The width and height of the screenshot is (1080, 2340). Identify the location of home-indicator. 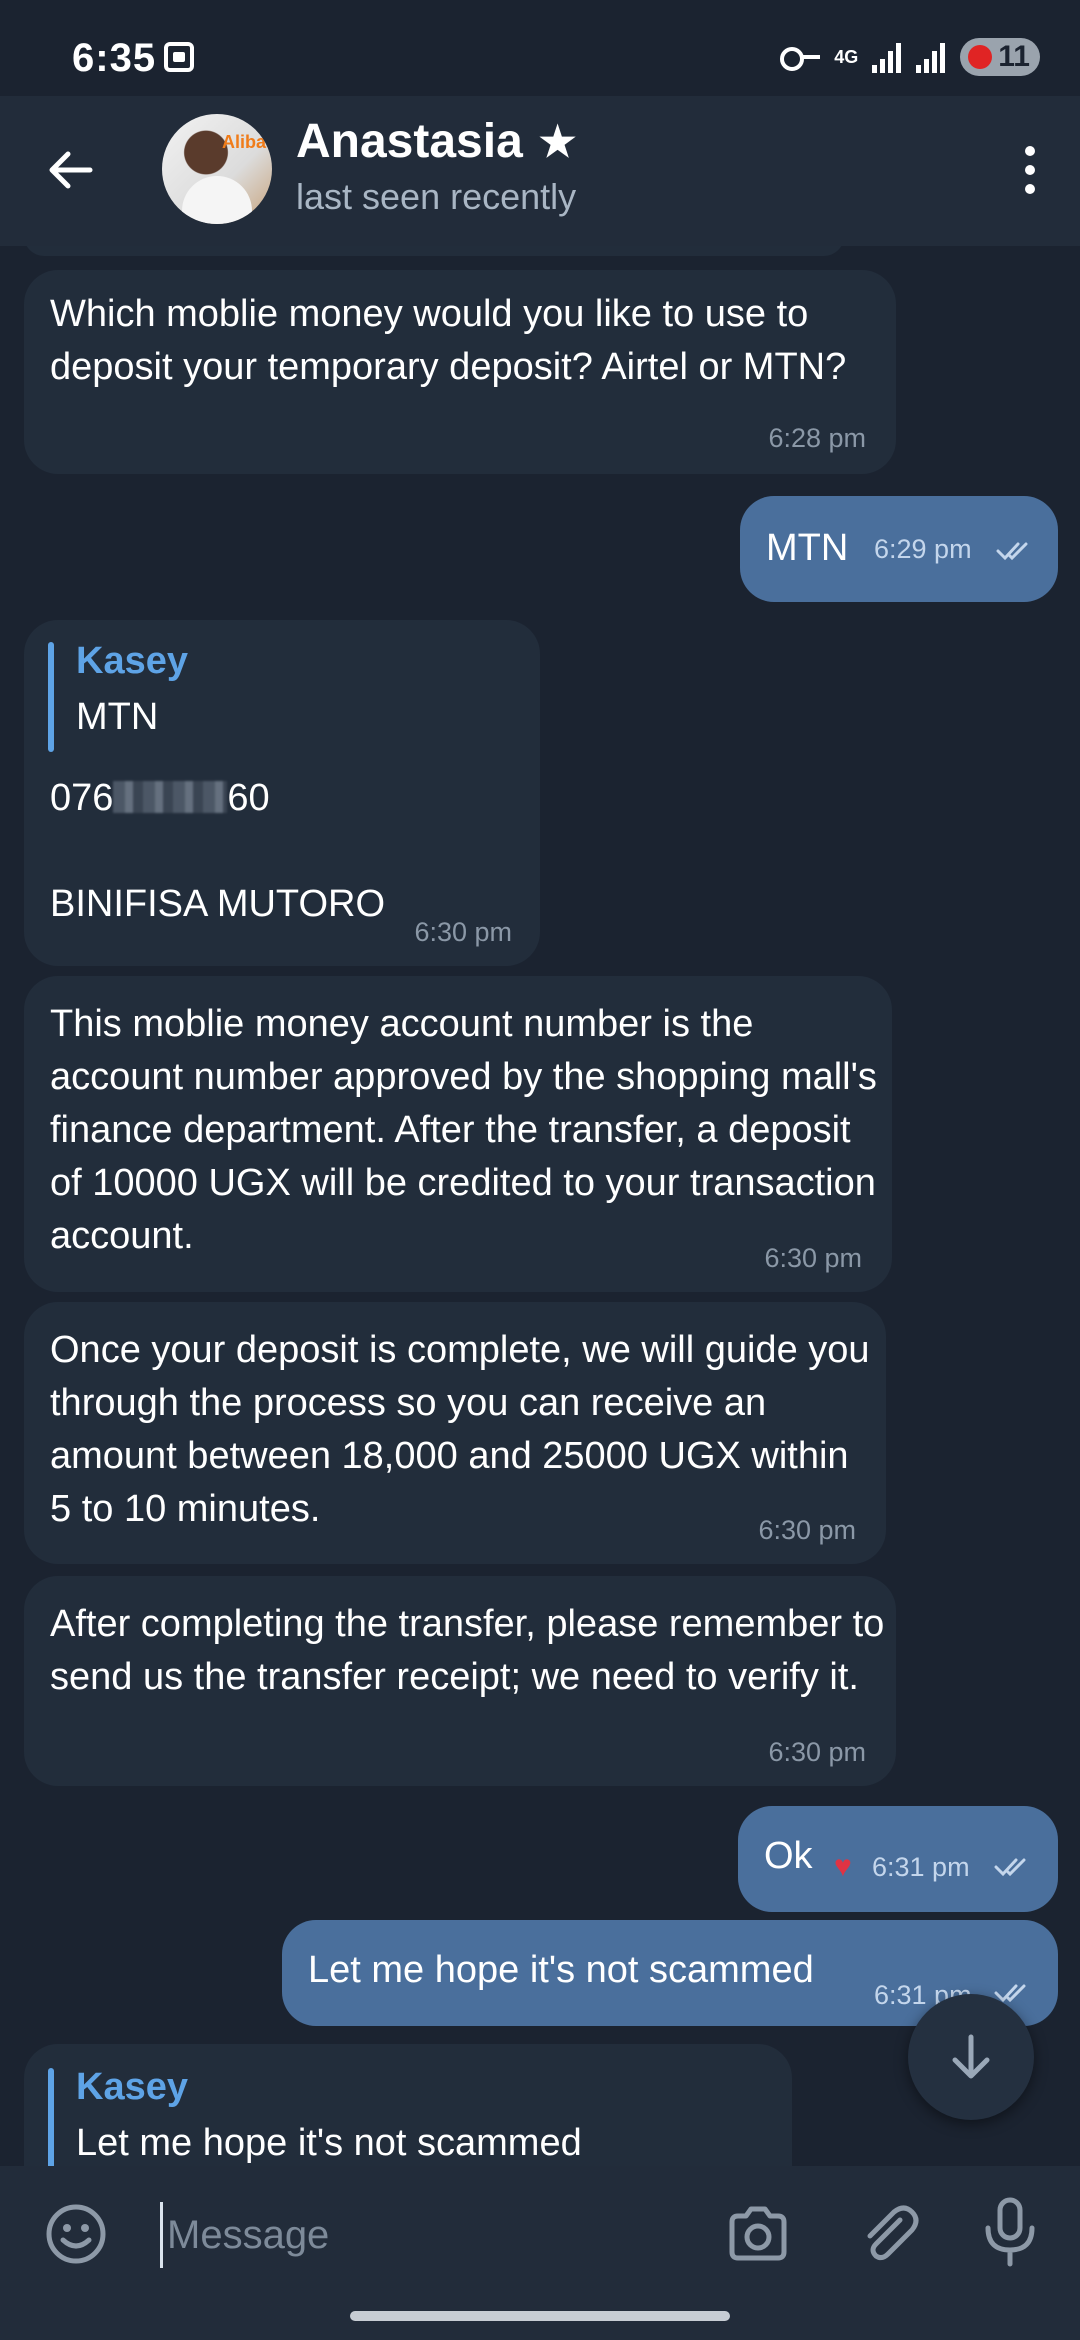
(540, 2316).